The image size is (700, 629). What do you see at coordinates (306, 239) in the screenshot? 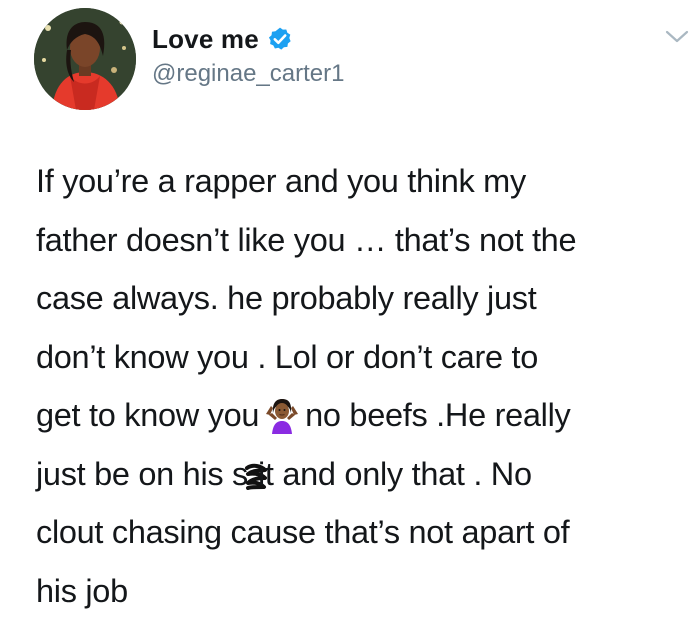
I see `tweet-text-line: father doesn’t like you … that’s not the` at bounding box center [306, 239].